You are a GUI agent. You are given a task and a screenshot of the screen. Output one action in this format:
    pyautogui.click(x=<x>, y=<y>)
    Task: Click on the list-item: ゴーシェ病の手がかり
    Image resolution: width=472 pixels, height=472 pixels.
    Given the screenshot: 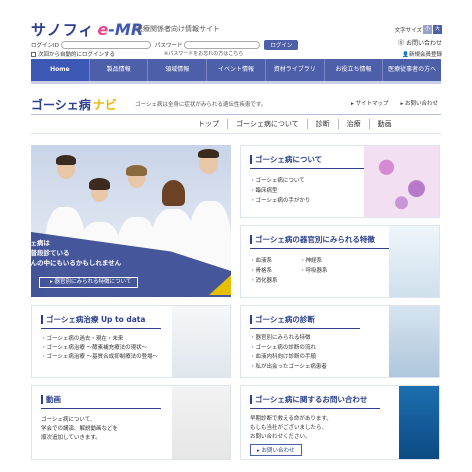 What is the action you would take?
    pyautogui.click(x=280, y=201)
    